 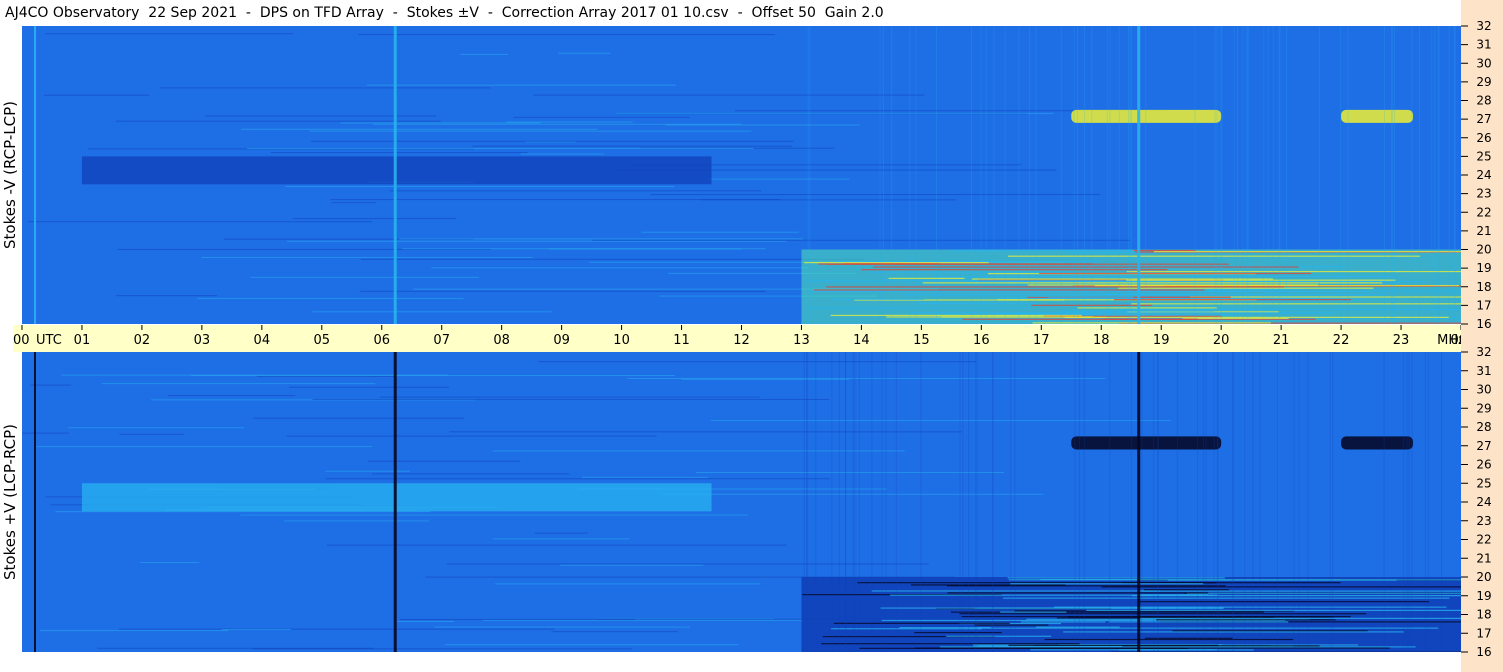 I want to click on freq-tick-label: 16, so click(x=1483, y=324).